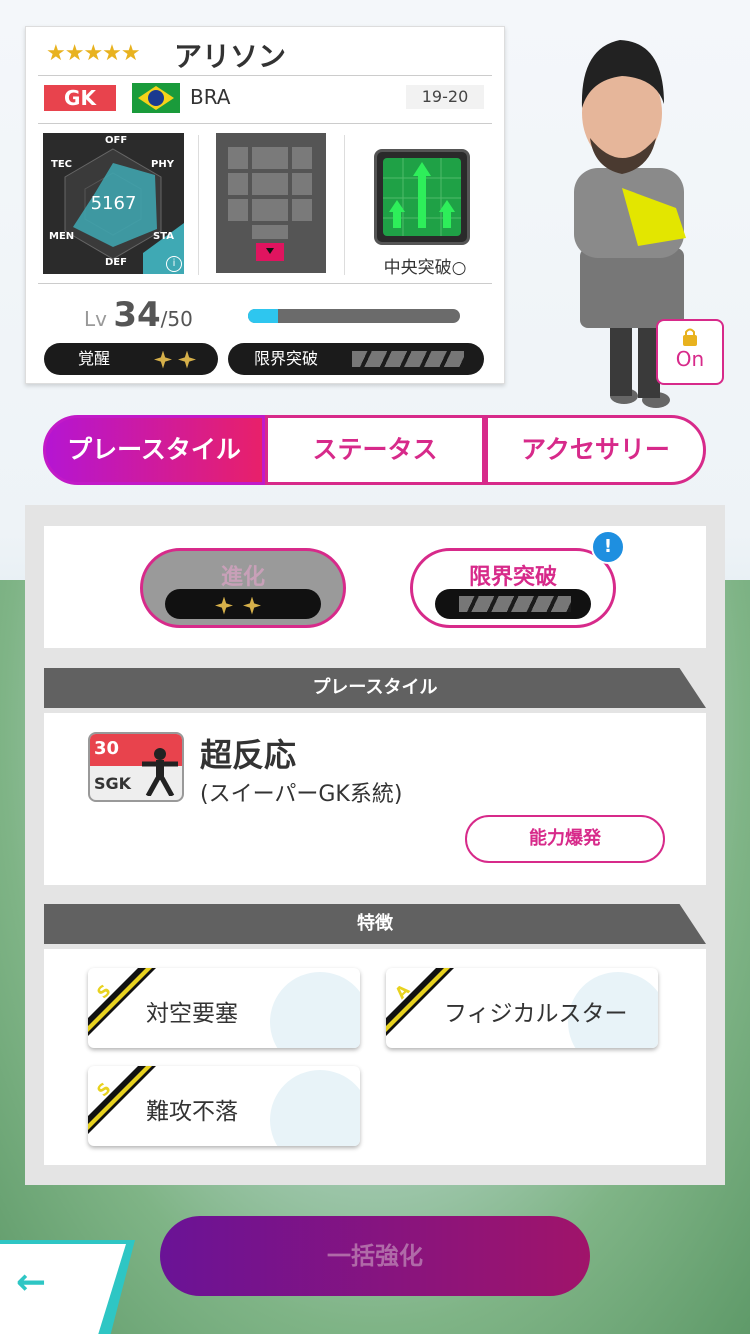 Image resolution: width=750 pixels, height=1334 pixels. What do you see at coordinates (154, 450) in the screenshot?
I see `tab-playstyle: プレースタイル` at bounding box center [154, 450].